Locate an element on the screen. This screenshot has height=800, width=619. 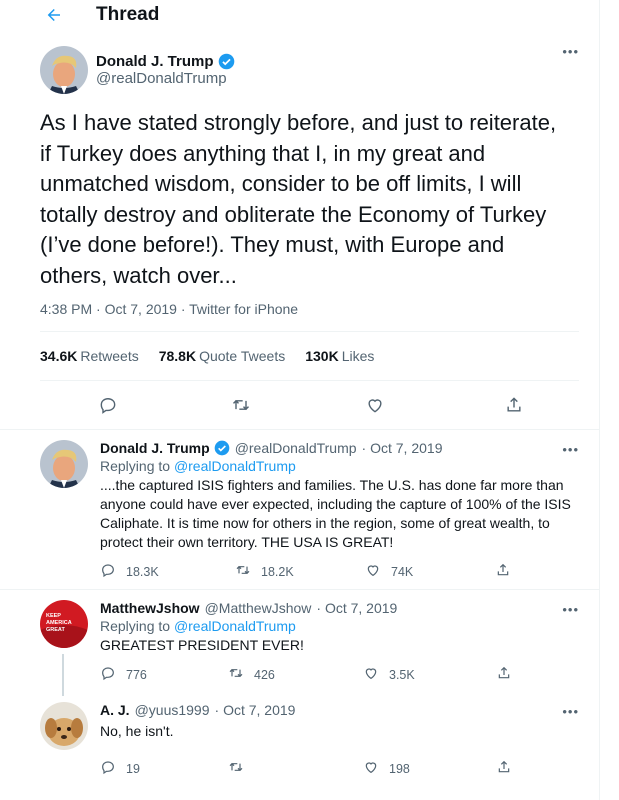
svg-text: KEEP is located at coordinates (53, 616).